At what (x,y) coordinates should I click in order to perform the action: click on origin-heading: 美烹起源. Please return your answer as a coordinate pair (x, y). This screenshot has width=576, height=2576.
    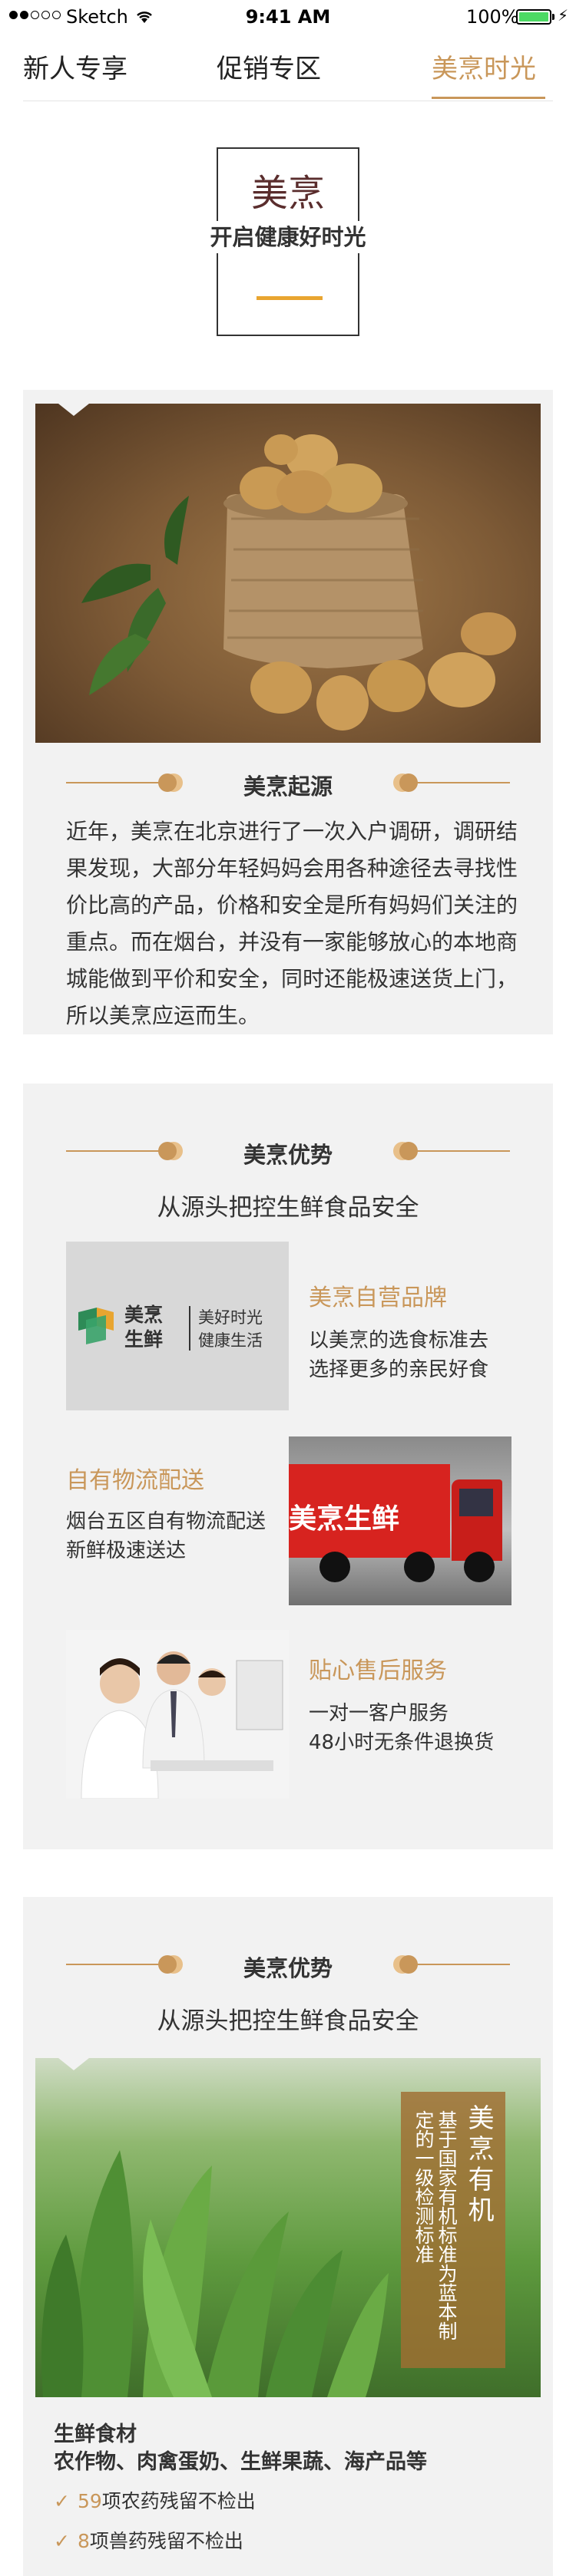
    Looking at the image, I should click on (288, 783).